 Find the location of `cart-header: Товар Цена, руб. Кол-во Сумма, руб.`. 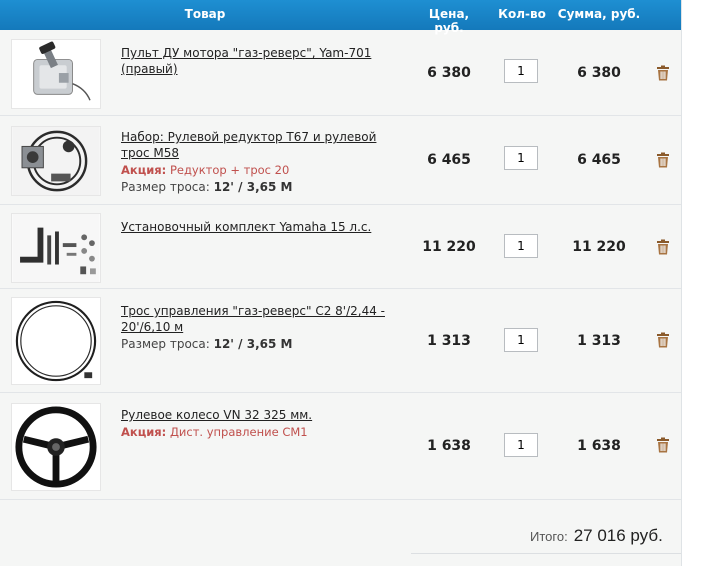

cart-header: Товар Цена, руб. Кол-во Сумма, руб. is located at coordinates (340, 17).